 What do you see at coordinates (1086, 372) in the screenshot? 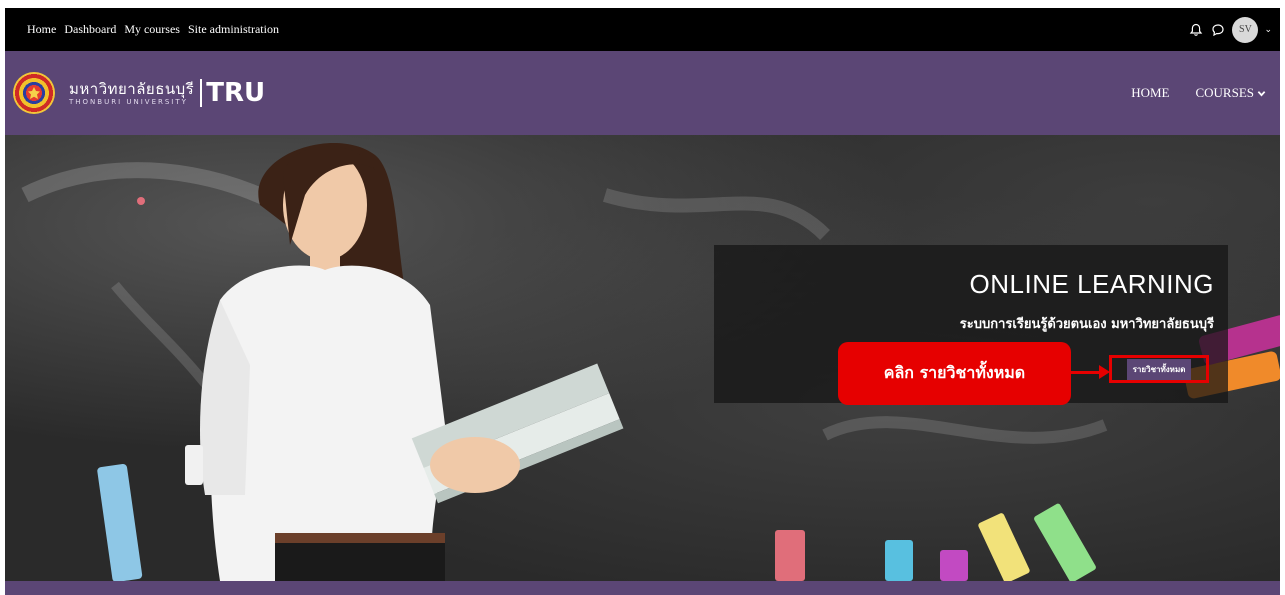
I see `callout-arrow-line` at bounding box center [1086, 372].